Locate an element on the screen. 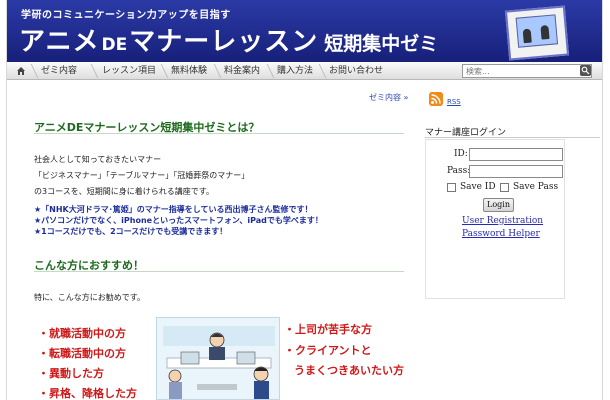 The image size is (610, 400). site-title: アニメ DEマナーレッスン 短期集中ゼミ is located at coordinates (228, 39).